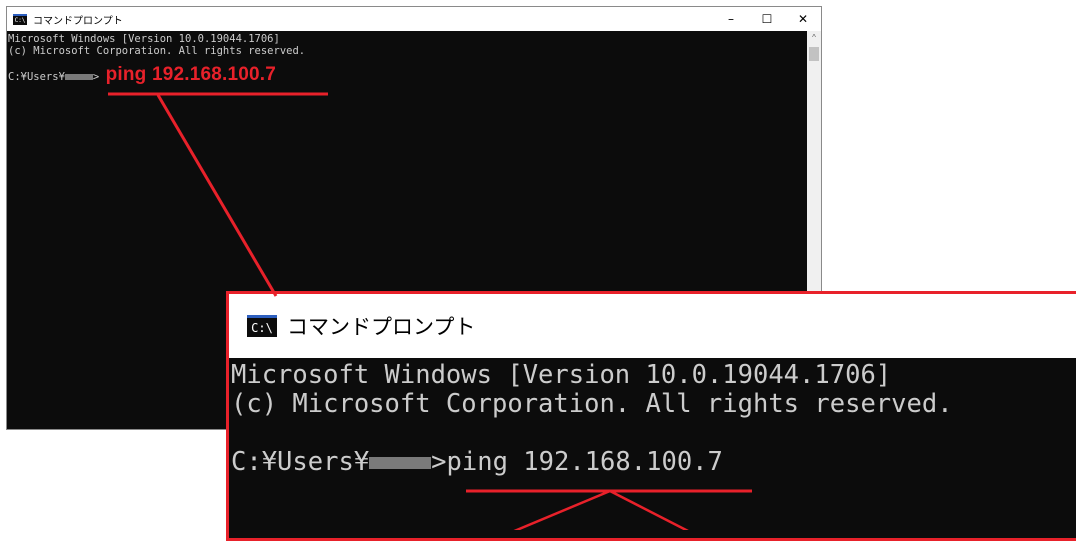 Image resolution: width=1076 pixels, height=541 pixels. What do you see at coordinates (653, 433) in the screenshot?
I see `zoomed-blank-line` at bounding box center [653, 433].